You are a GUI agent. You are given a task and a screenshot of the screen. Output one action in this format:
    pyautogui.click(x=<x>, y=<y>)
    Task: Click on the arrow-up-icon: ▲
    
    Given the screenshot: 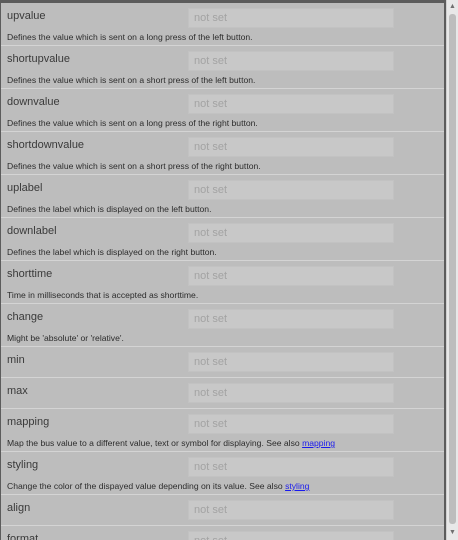 What is the action you would take?
    pyautogui.click(x=452, y=7)
    